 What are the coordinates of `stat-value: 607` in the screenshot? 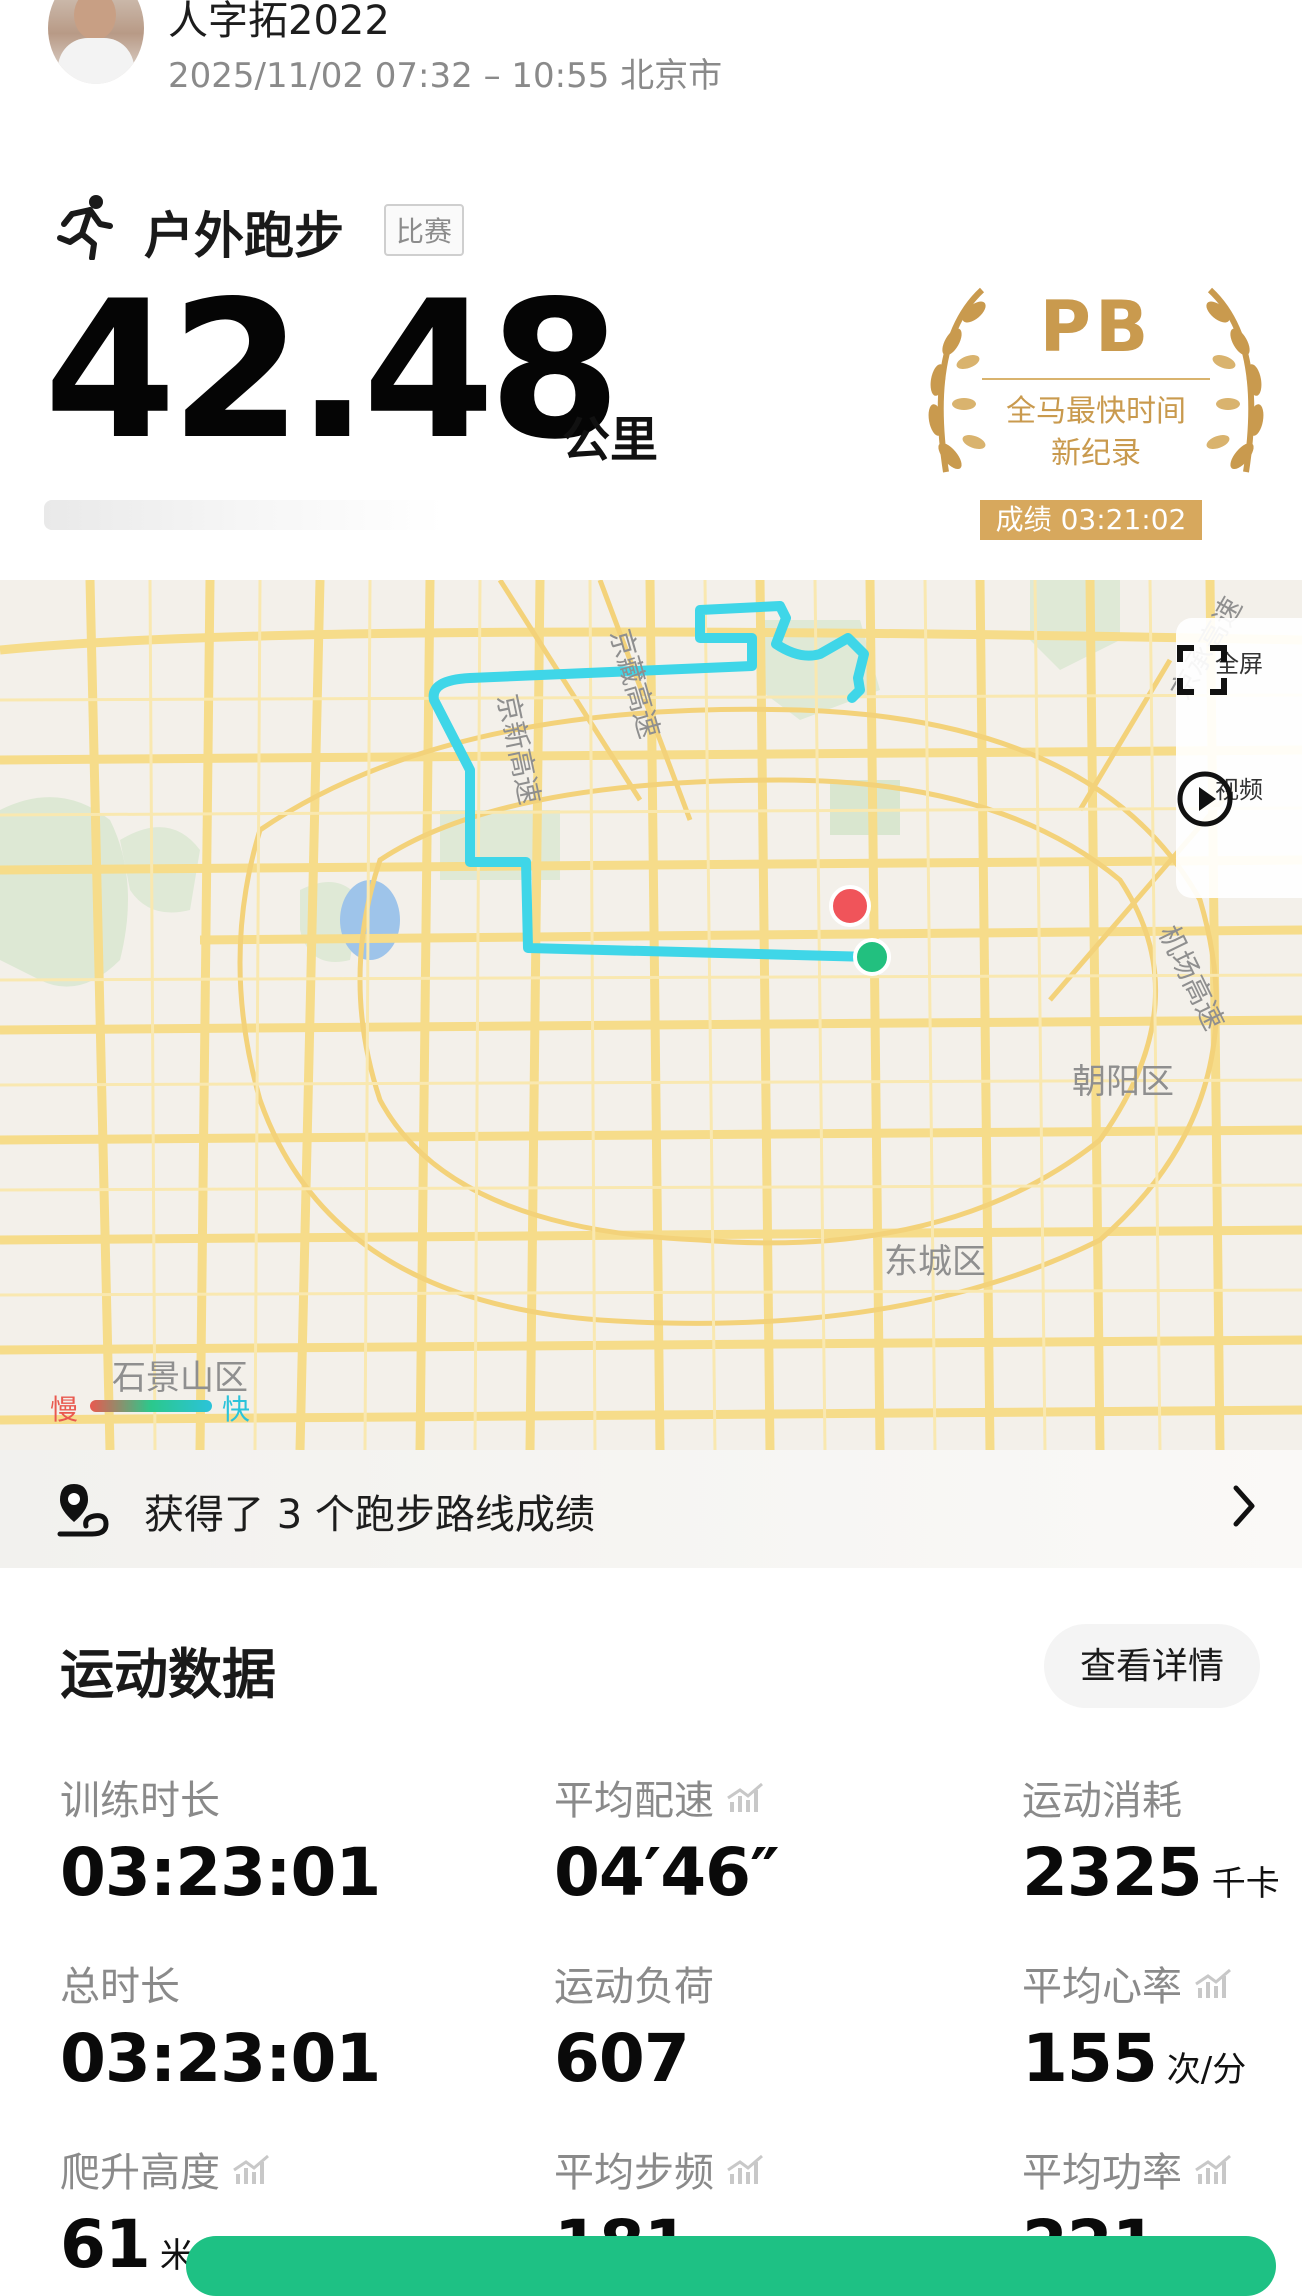 It's located at (634, 2058).